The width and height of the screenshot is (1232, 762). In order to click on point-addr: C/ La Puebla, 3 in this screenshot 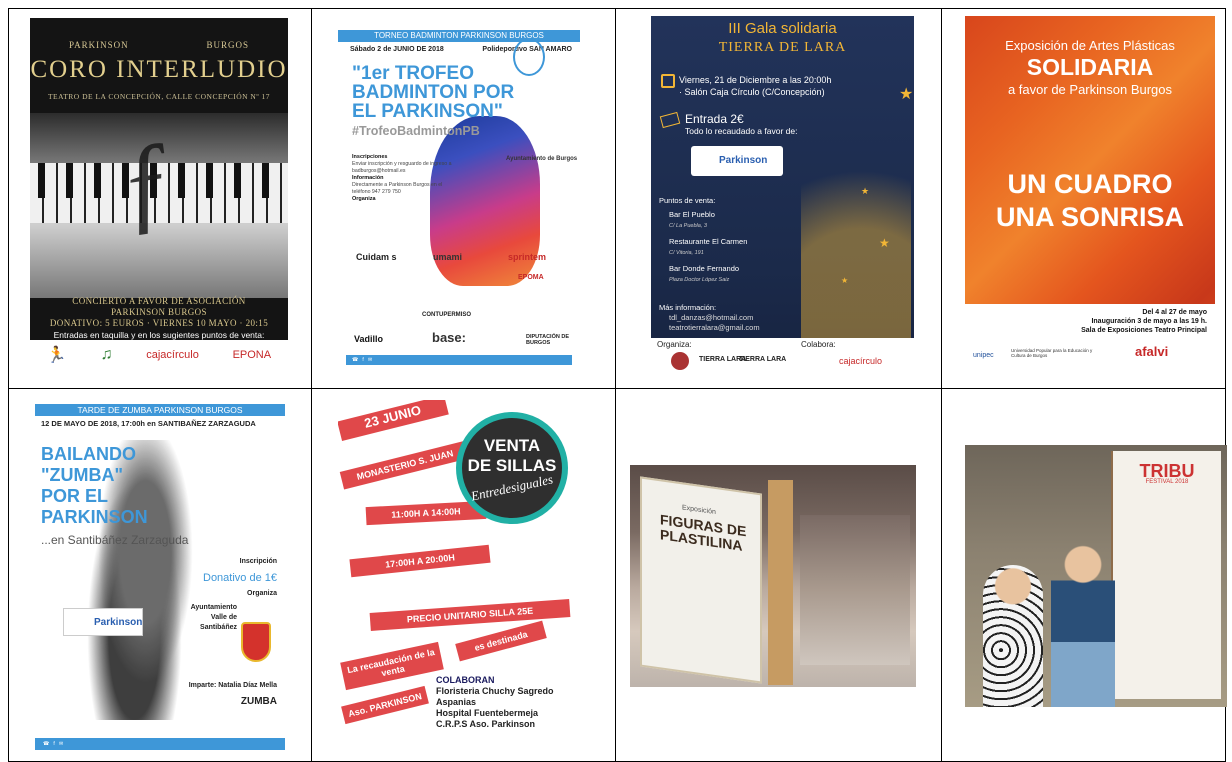, I will do `click(688, 226)`.